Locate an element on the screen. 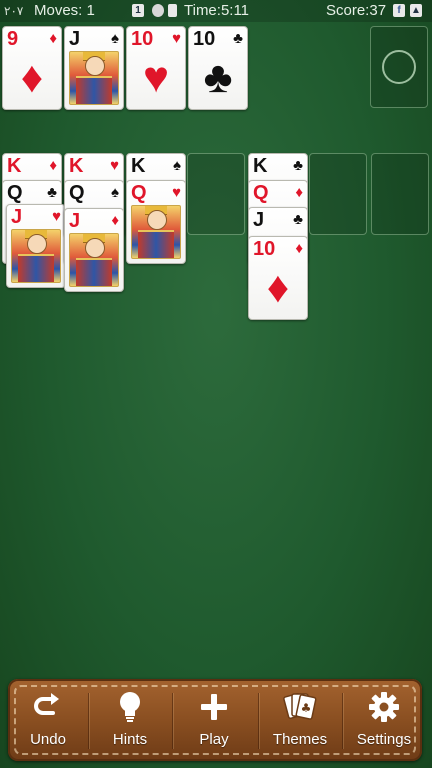  card-pip-icon: ♥ is located at coordinates (156, 77).